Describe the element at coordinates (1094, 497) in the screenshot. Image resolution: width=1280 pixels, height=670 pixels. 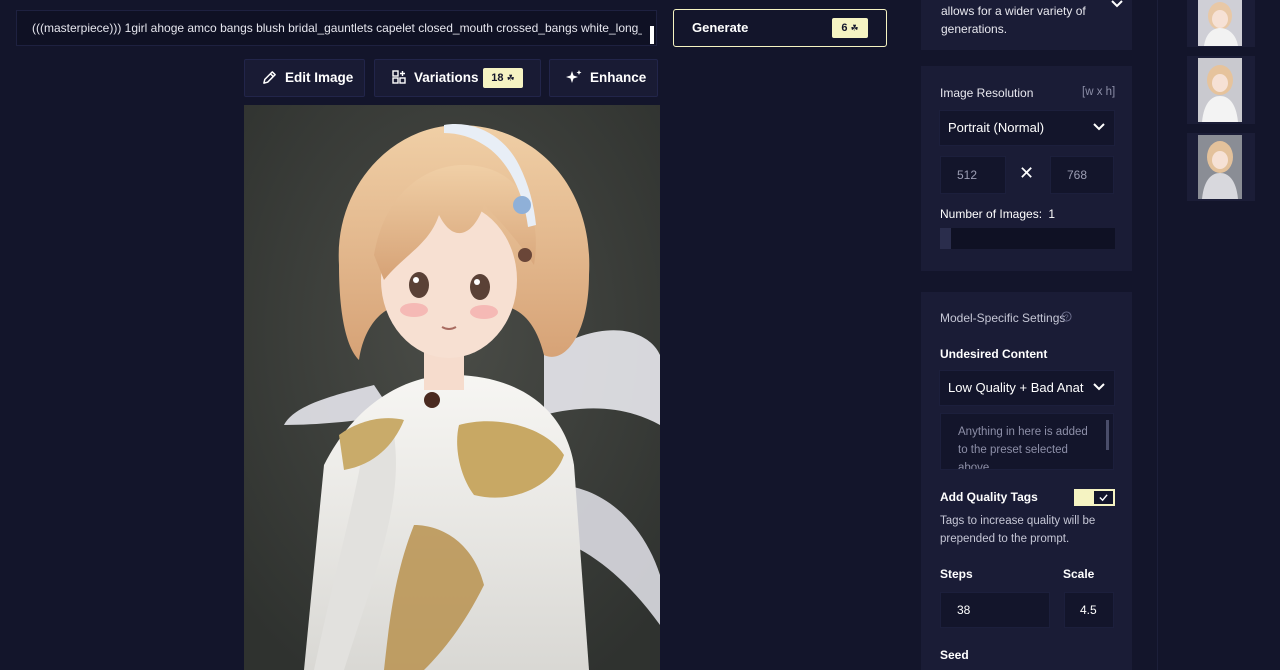
I see `quality-tags-toggle` at that location.